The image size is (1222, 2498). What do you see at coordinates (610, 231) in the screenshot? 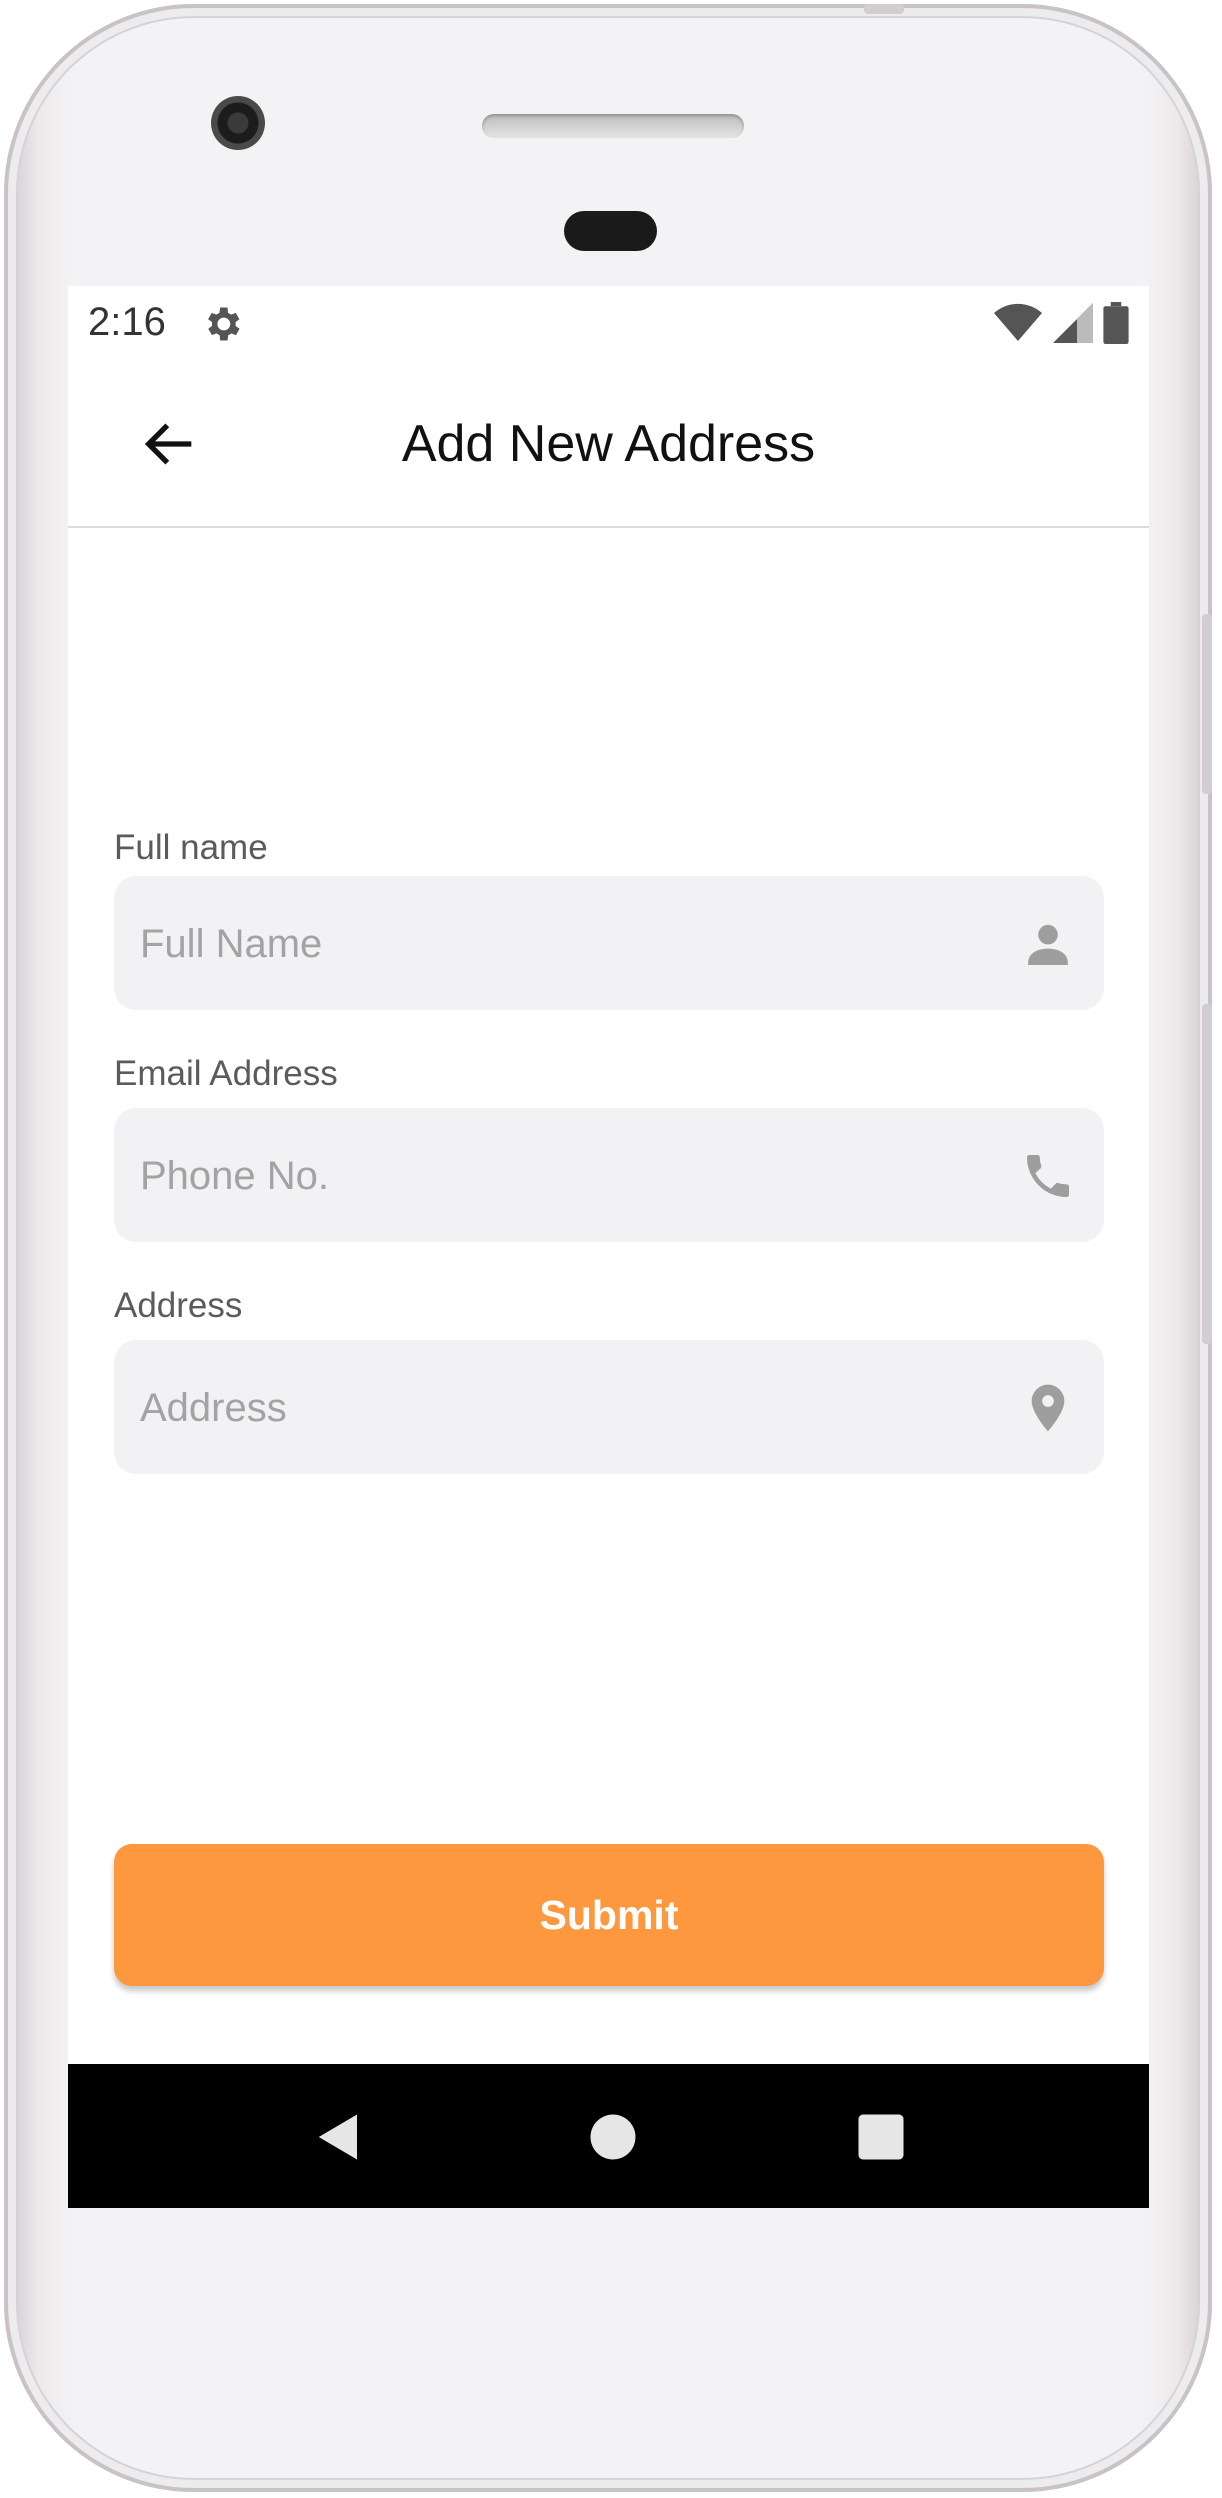
I see `proximity-sensor` at bounding box center [610, 231].